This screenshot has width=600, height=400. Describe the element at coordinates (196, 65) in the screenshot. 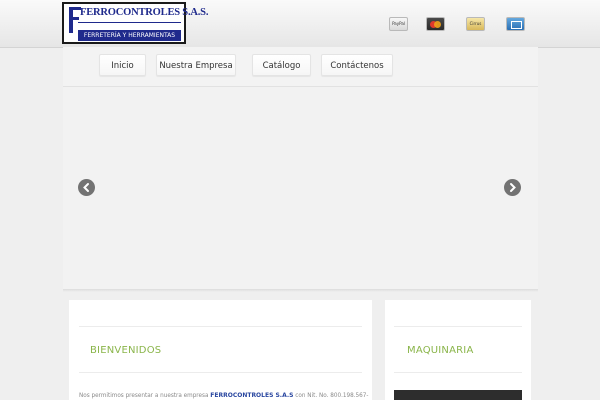

I see `nav-item-nuestra-empresa: Nuestra Empresa` at that location.